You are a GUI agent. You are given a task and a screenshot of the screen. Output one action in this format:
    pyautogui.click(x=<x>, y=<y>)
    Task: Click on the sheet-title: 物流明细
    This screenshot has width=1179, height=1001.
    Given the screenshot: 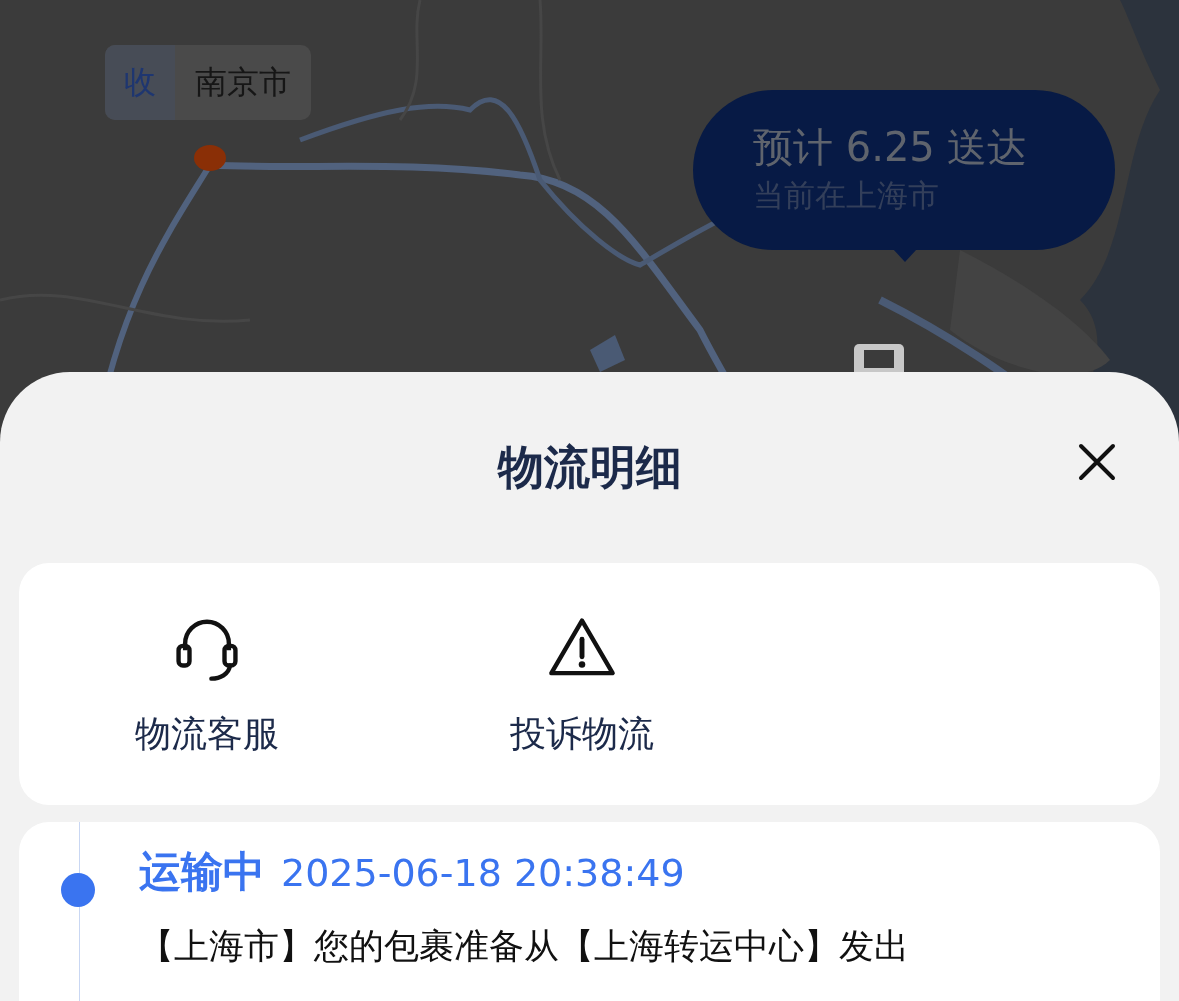 What is the action you would take?
    pyautogui.click(x=589, y=467)
    